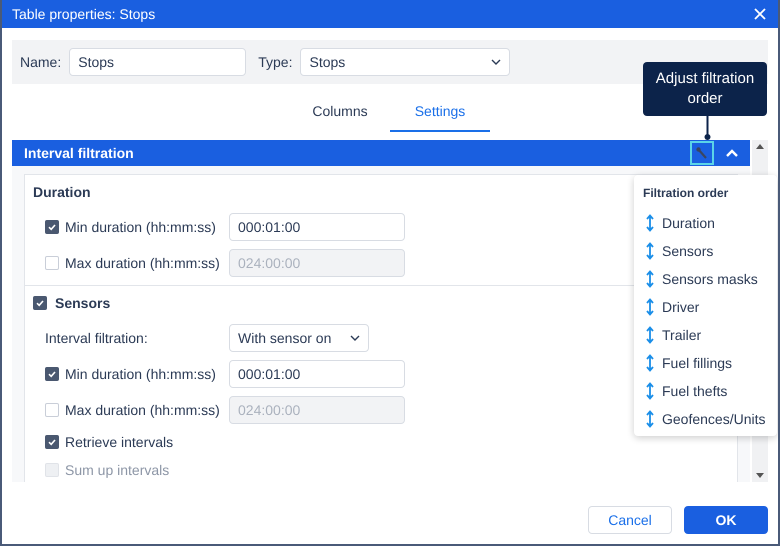 Image resolution: width=780 pixels, height=546 pixels. Describe the element at coordinates (62, 192) in the screenshot. I see `group-heading: Duration` at that location.